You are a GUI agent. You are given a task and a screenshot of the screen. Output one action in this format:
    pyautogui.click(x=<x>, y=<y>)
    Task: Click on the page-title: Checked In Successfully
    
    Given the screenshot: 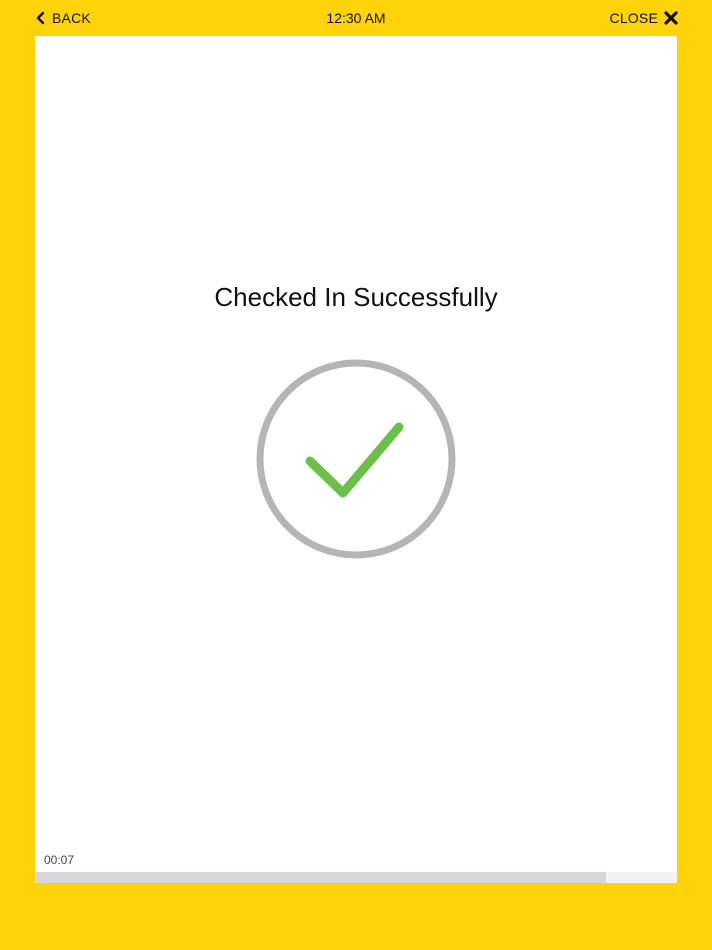 What is the action you would take?
    pyautogui.click(x=356, y=297)
    